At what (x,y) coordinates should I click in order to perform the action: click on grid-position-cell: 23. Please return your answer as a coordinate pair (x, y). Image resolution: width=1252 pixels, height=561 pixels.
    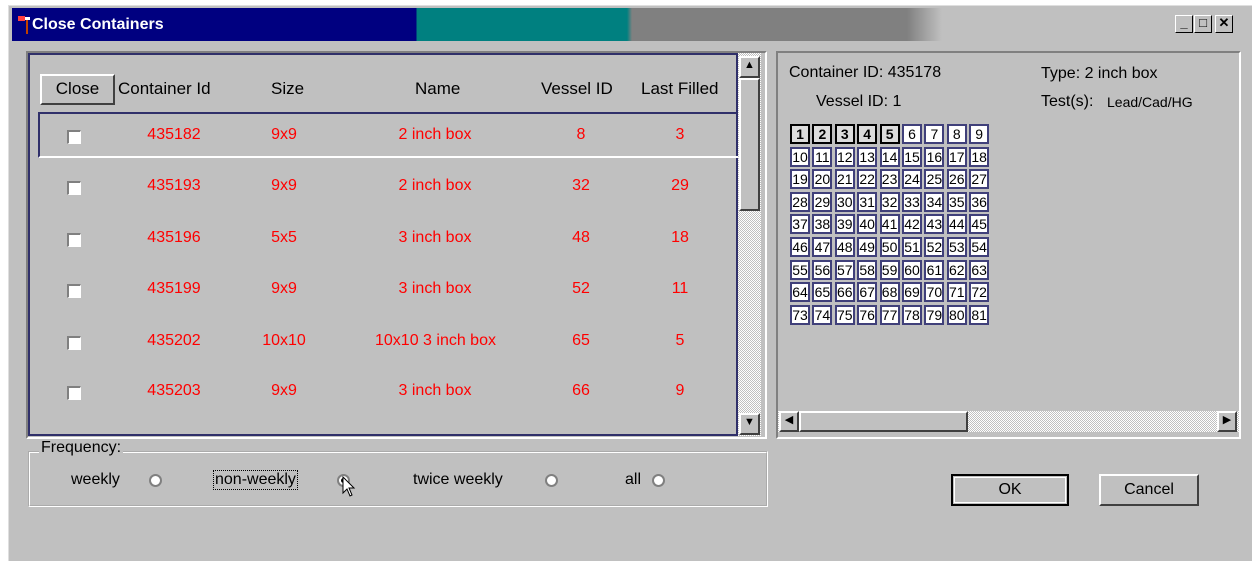
    Looking at the image, I should click on (889, 179).